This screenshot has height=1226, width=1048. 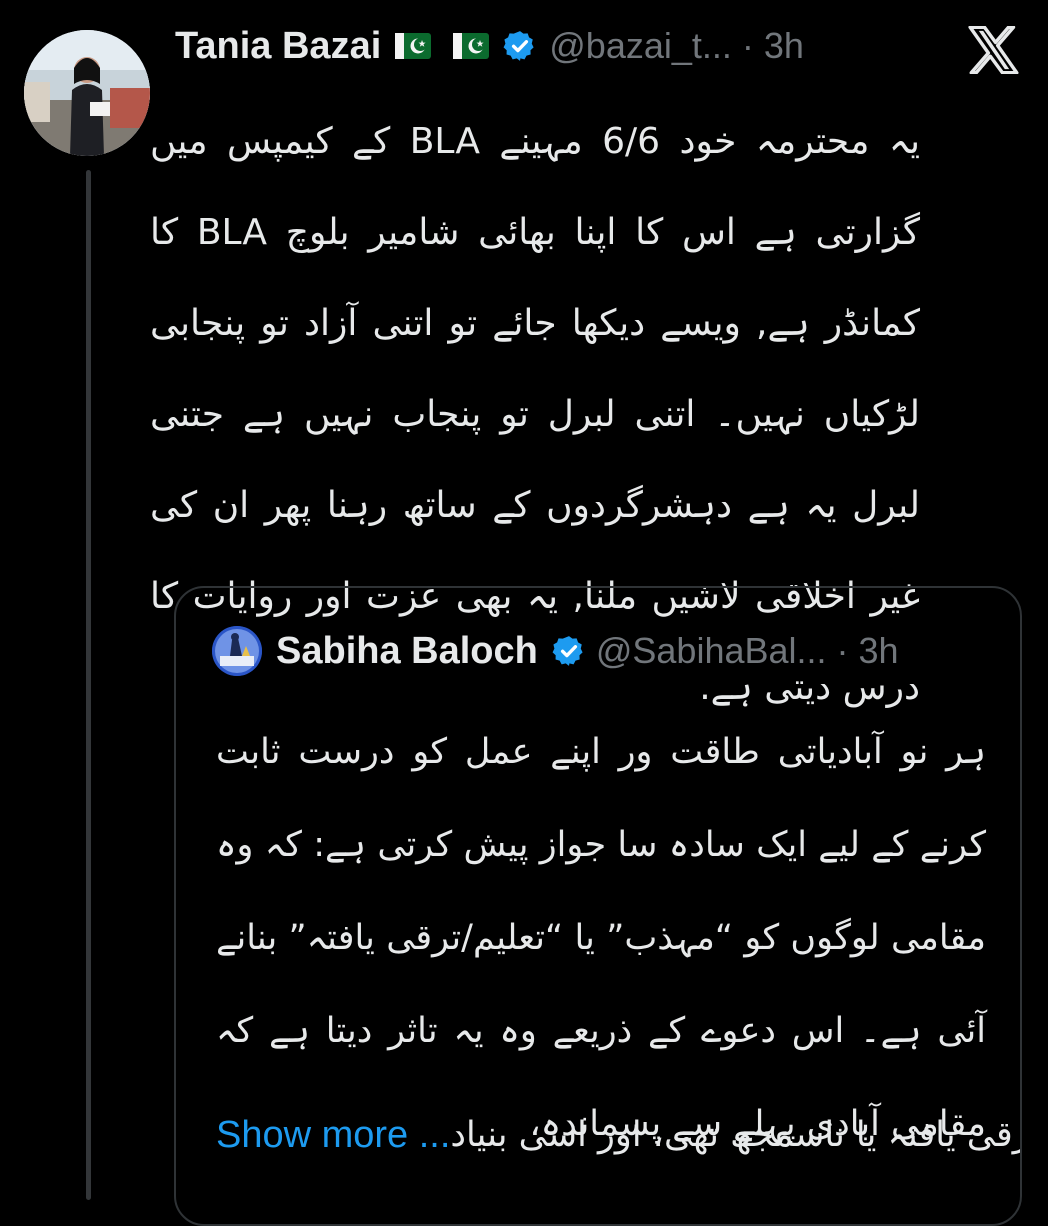 I want to click on avatar-photo, so click(x=87, y=93).